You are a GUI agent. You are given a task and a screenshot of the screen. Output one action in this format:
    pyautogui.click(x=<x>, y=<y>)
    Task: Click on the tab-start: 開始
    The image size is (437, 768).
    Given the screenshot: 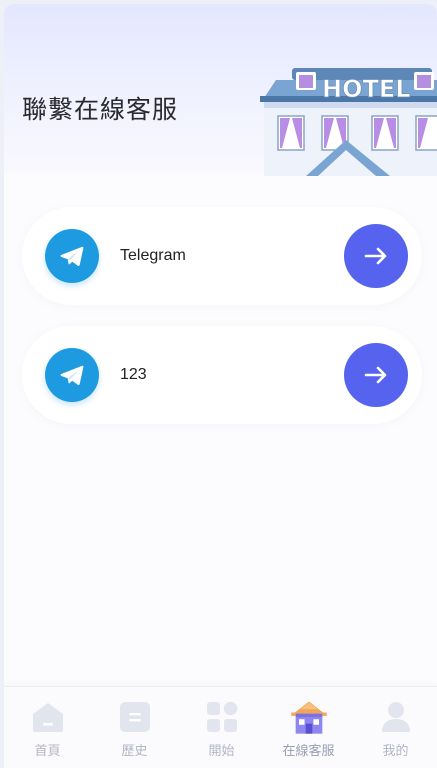 What is the action you would take?
    pyautogui.click(x=221, y=727)
    